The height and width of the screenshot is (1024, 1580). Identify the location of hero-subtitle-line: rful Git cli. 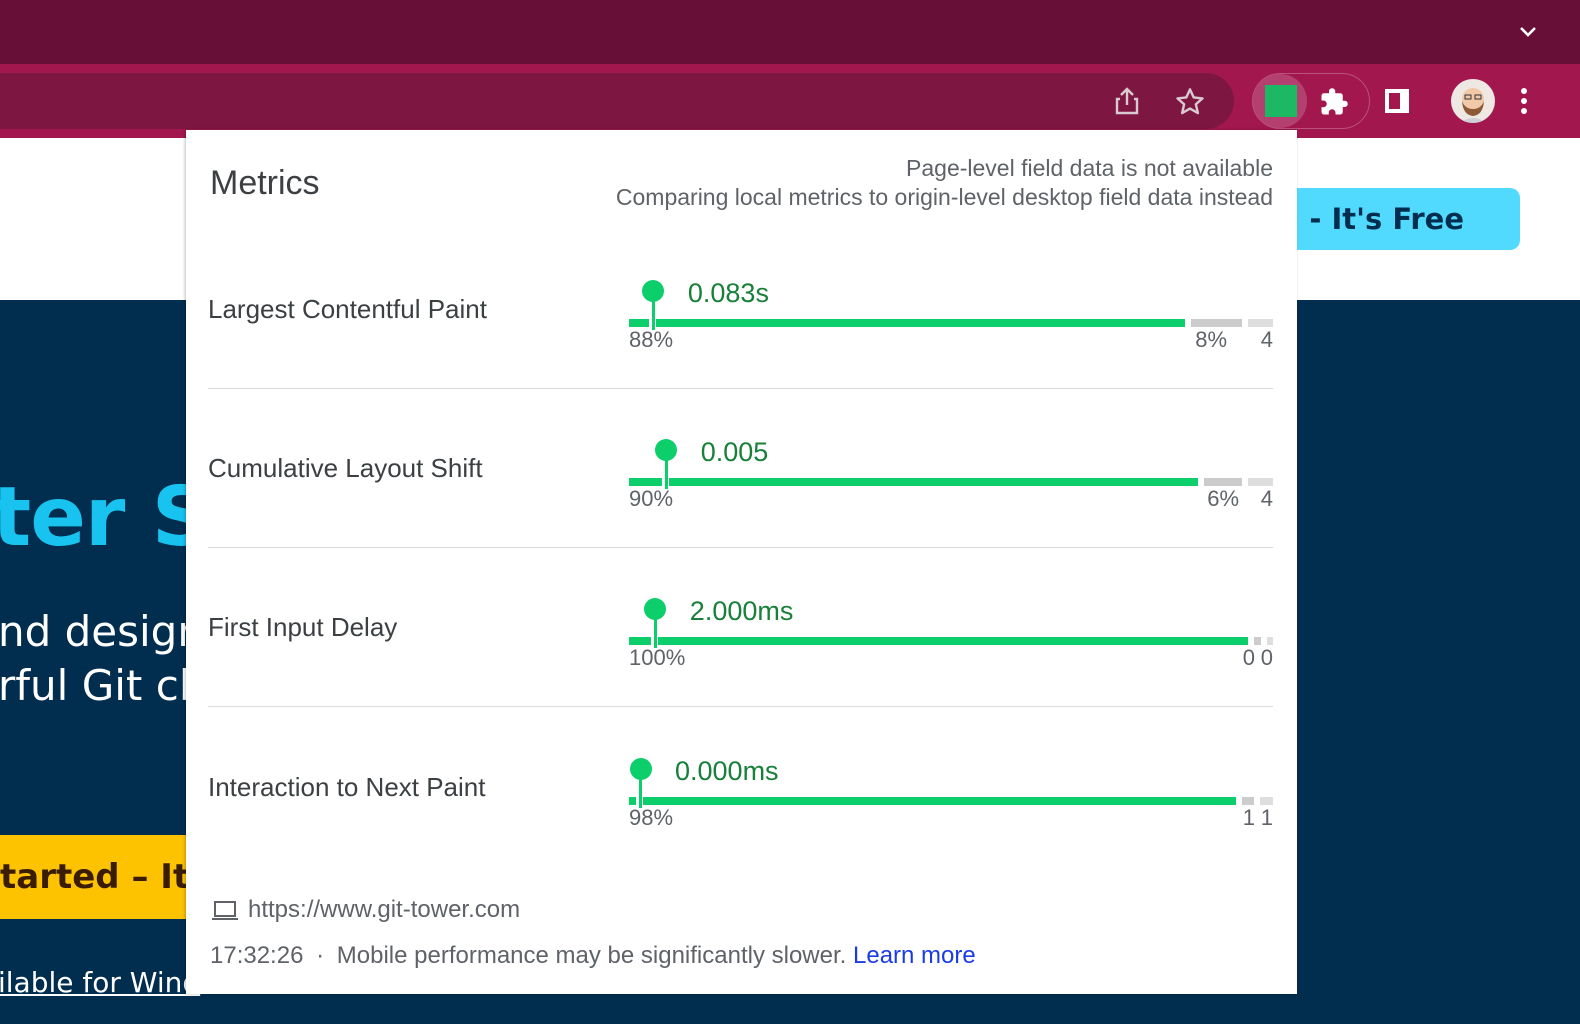
(101, 685).